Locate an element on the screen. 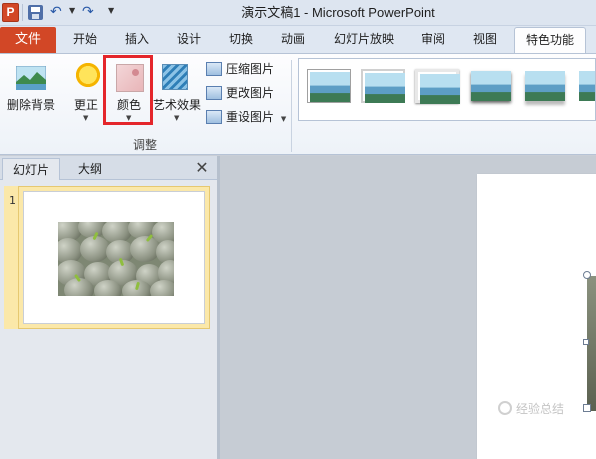  tab-insert: 插入 is located at coordinates (137, 40).